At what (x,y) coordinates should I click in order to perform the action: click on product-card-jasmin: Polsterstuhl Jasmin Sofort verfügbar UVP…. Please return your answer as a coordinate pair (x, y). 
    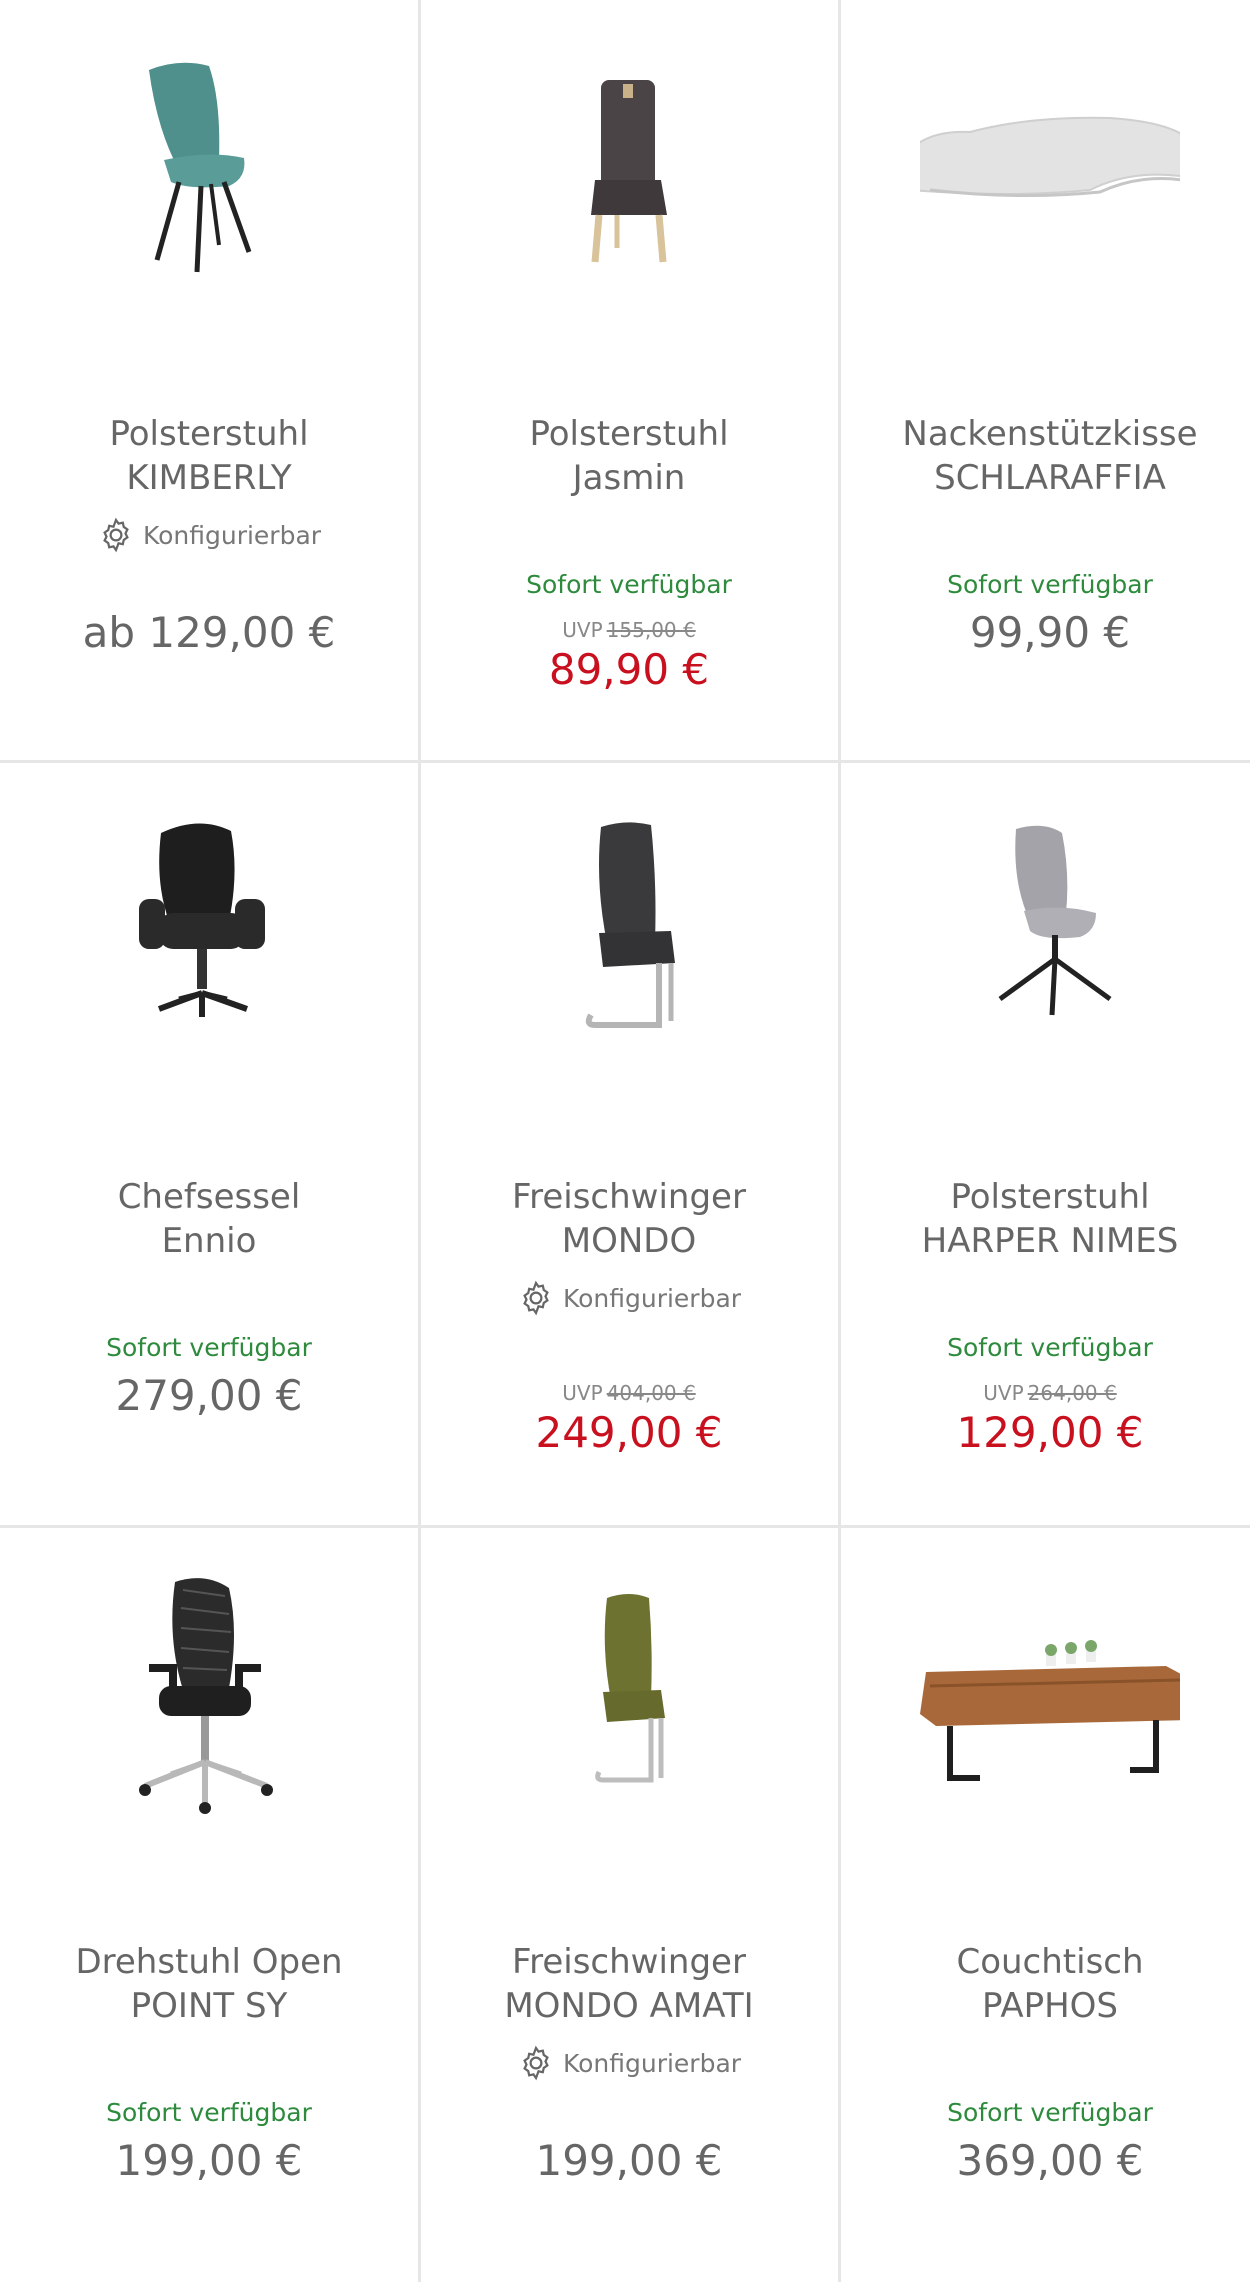
    Looking at the image, I should click on (629, 380).